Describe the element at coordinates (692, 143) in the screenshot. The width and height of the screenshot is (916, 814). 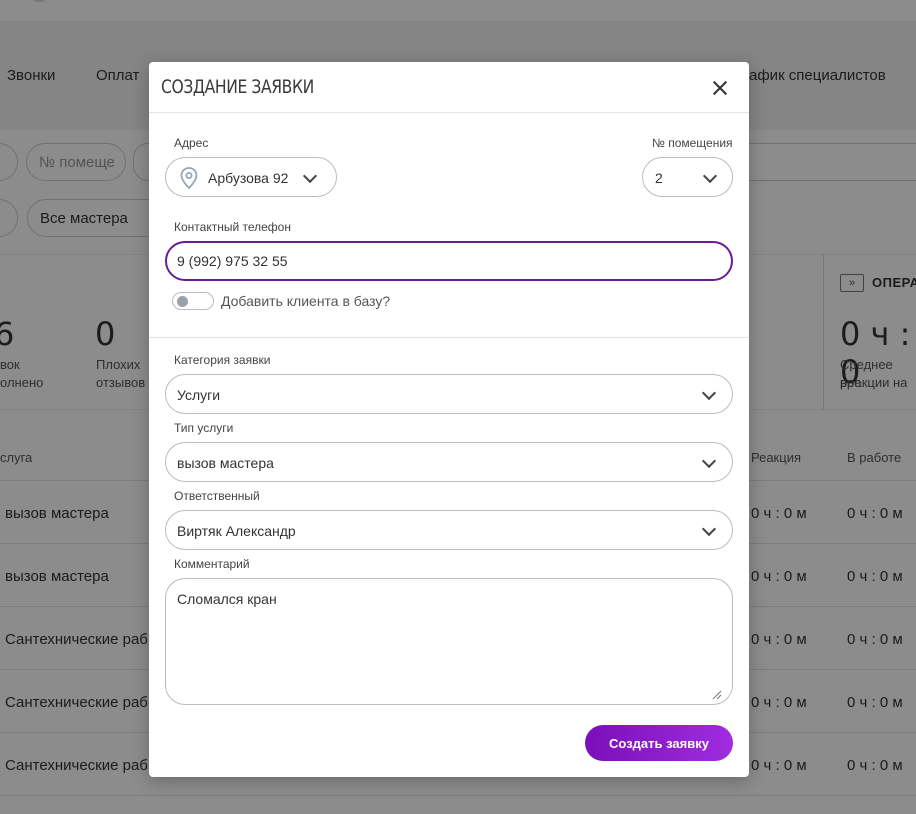
I see `room-label: № помещения` at that location.